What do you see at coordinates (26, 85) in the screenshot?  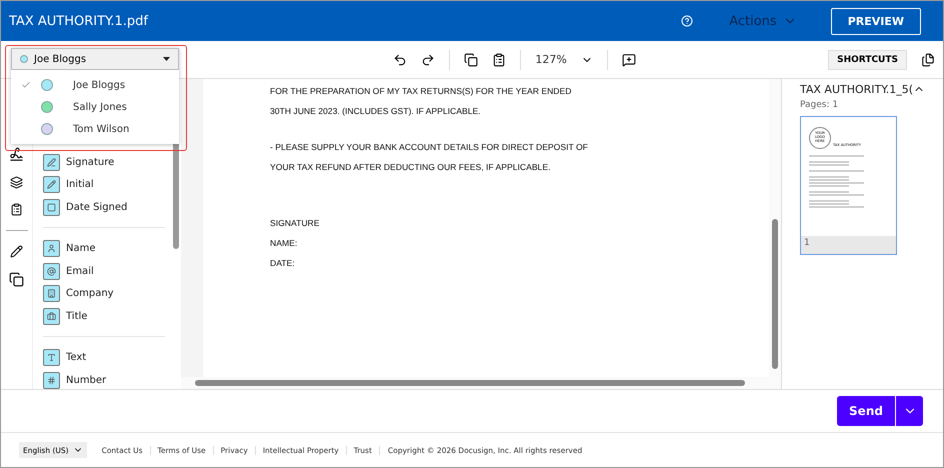 I see `check-icon` at bounding box center [26, 85].